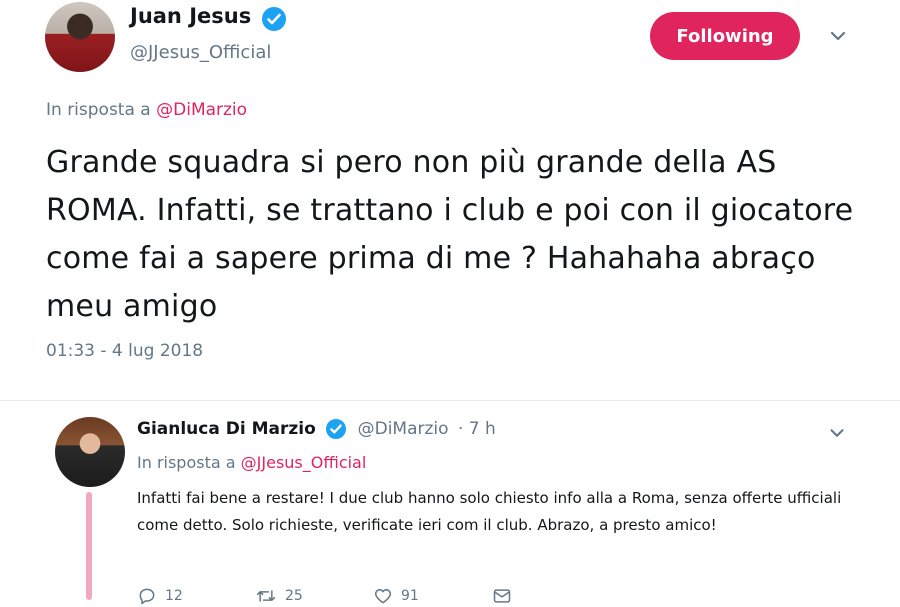 This screenshot has height=607, width=900. Describe the element at coordinates (502, 596) in the screenshot. I see `message-icon` at that location.